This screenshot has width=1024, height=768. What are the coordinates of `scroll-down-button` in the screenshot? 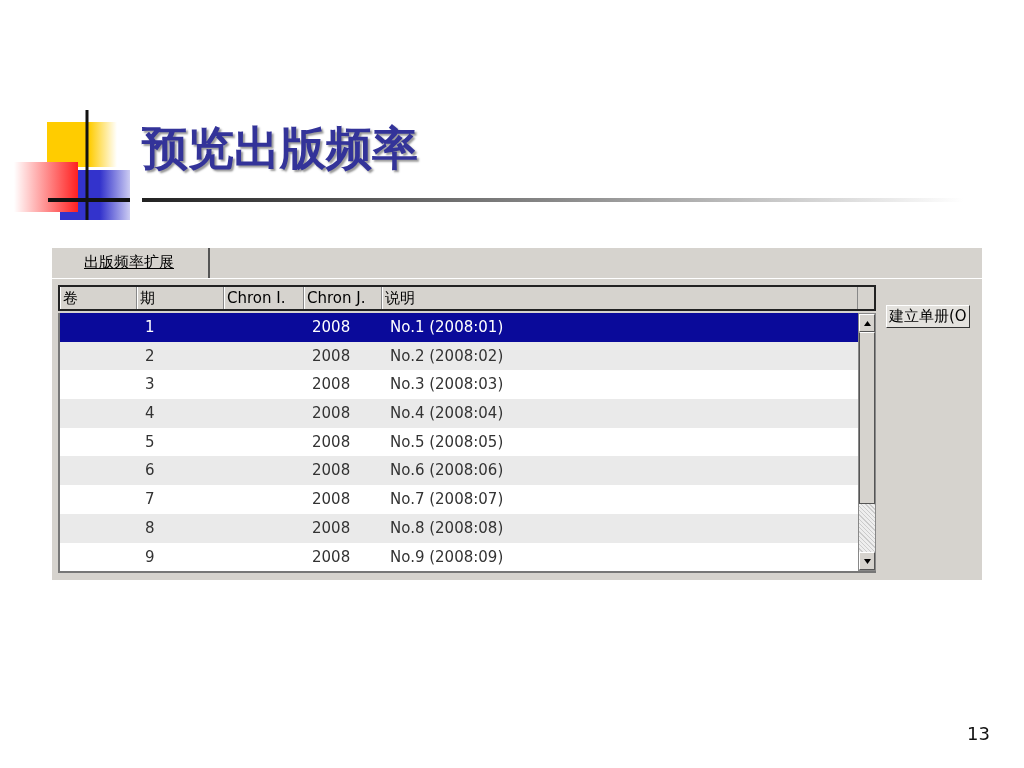 It's located at (867, 561).